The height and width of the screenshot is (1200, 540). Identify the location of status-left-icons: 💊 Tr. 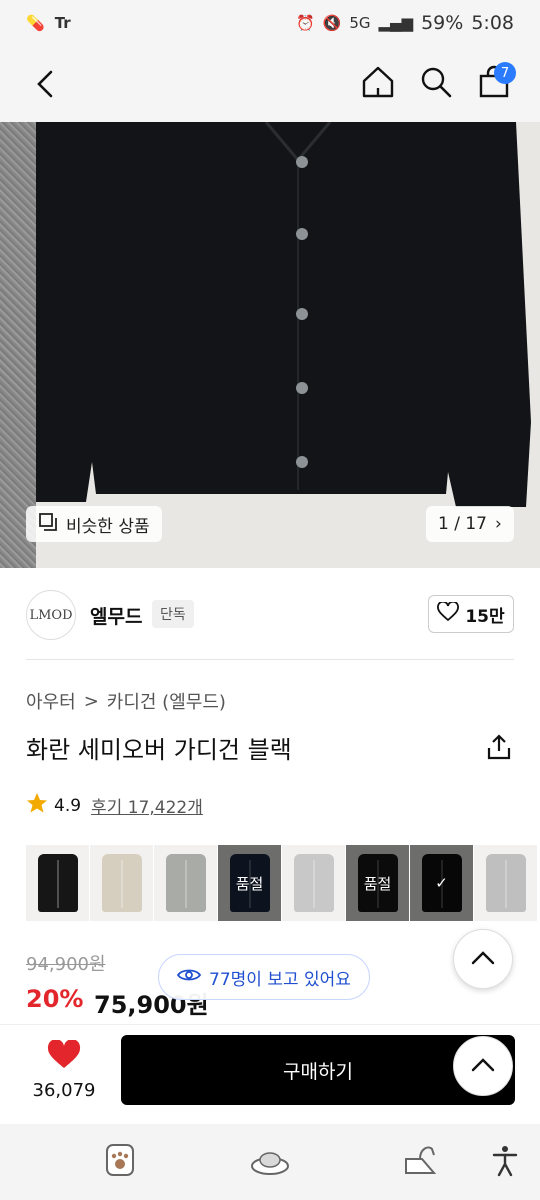
(48, 23).